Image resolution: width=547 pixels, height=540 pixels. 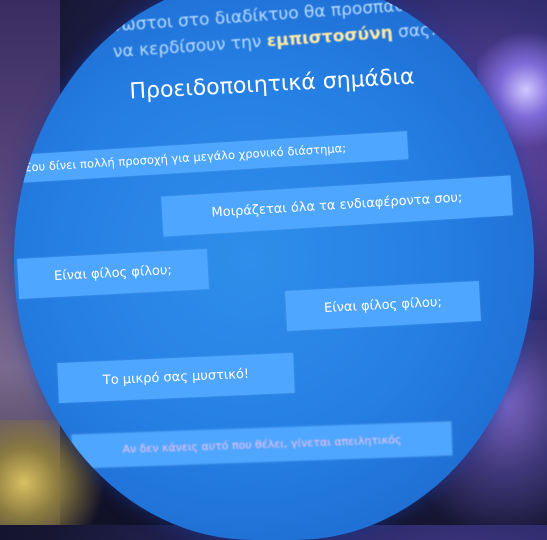 I want to click on intro-highlight-word: εμπιστοσύνη, so click(x=330, y=37).